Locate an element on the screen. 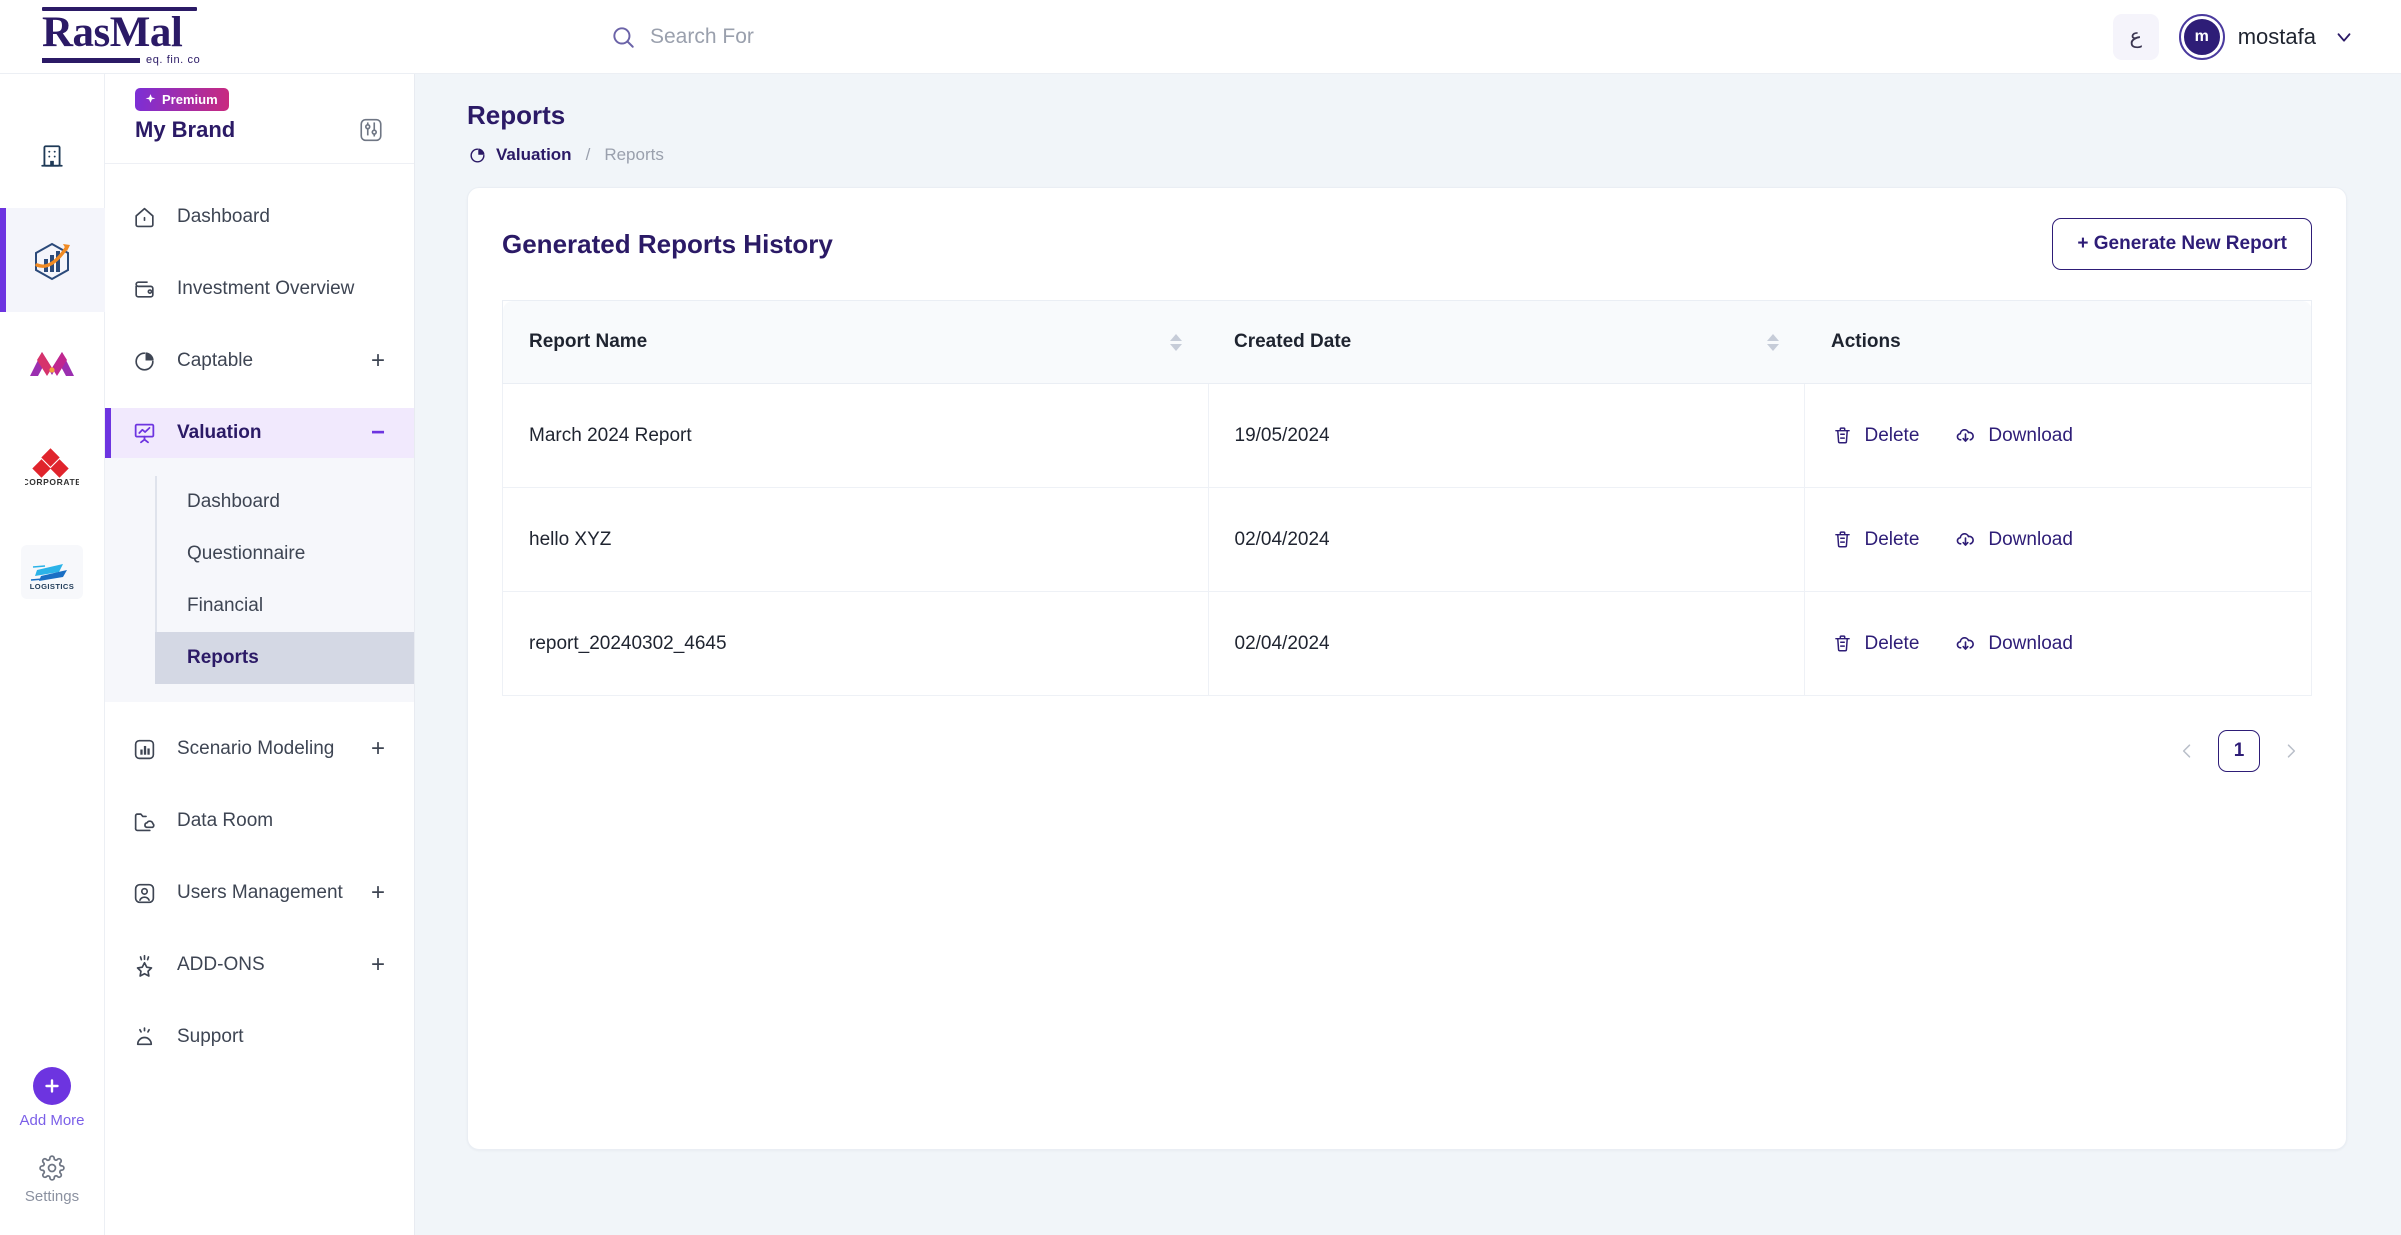  sidebar-item-captable: Captable + is located at coordinates (259, 361).